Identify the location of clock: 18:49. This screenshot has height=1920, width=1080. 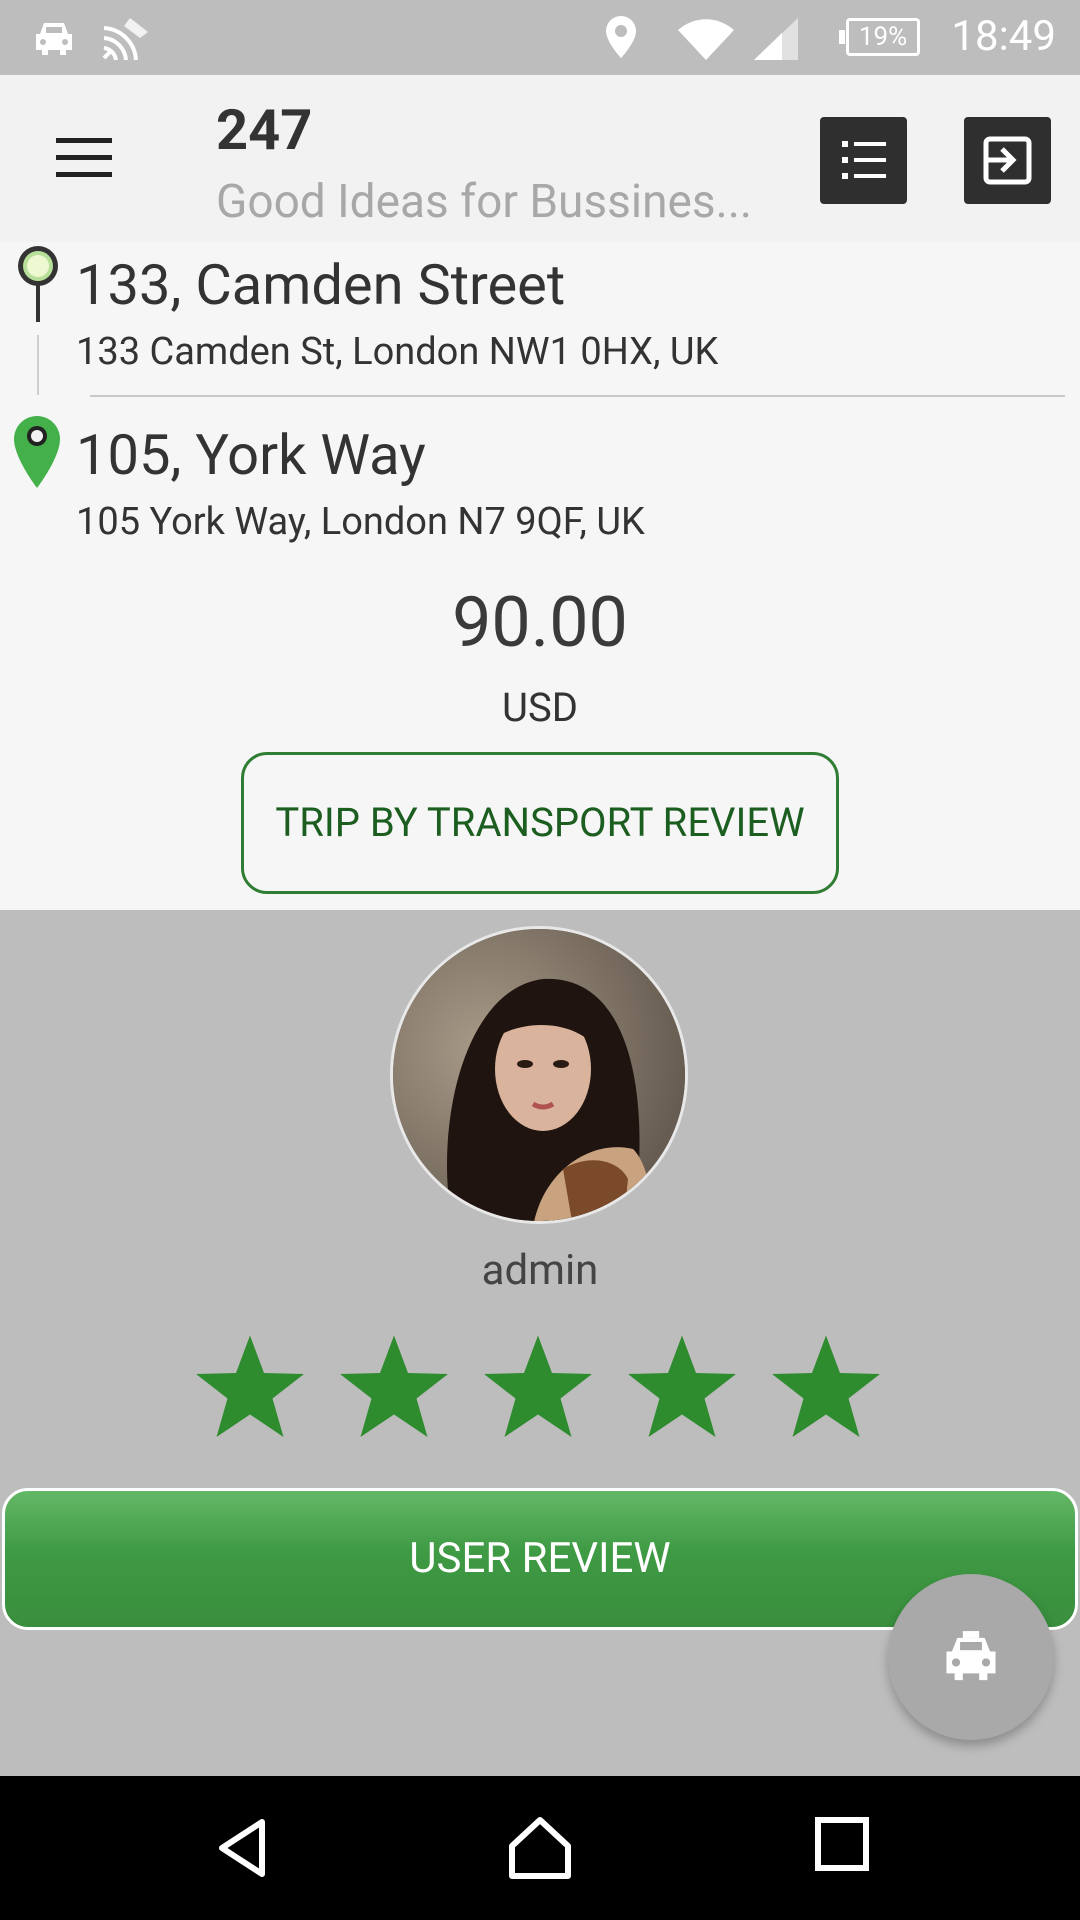
(1003, 36).